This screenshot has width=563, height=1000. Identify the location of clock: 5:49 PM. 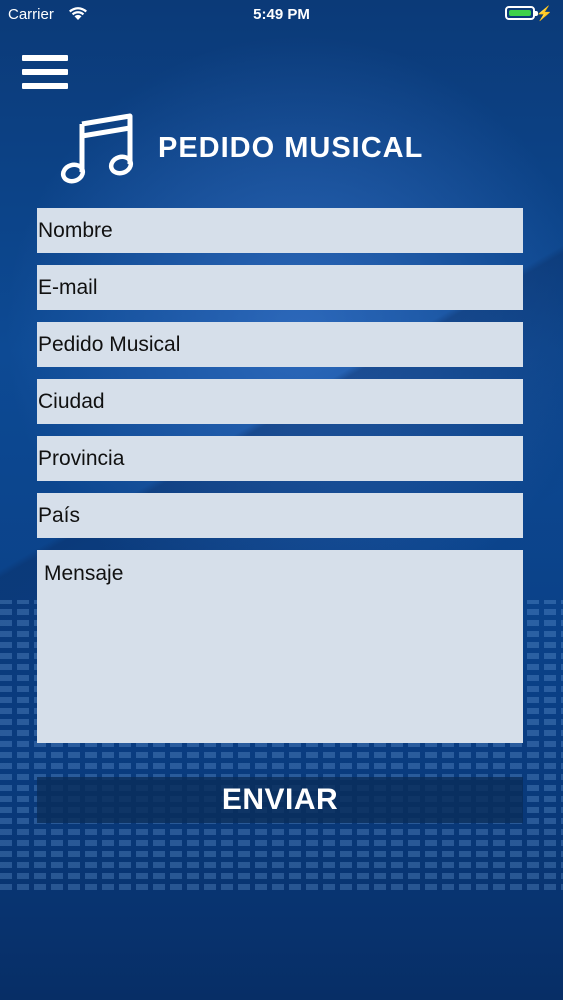
(281, 14).